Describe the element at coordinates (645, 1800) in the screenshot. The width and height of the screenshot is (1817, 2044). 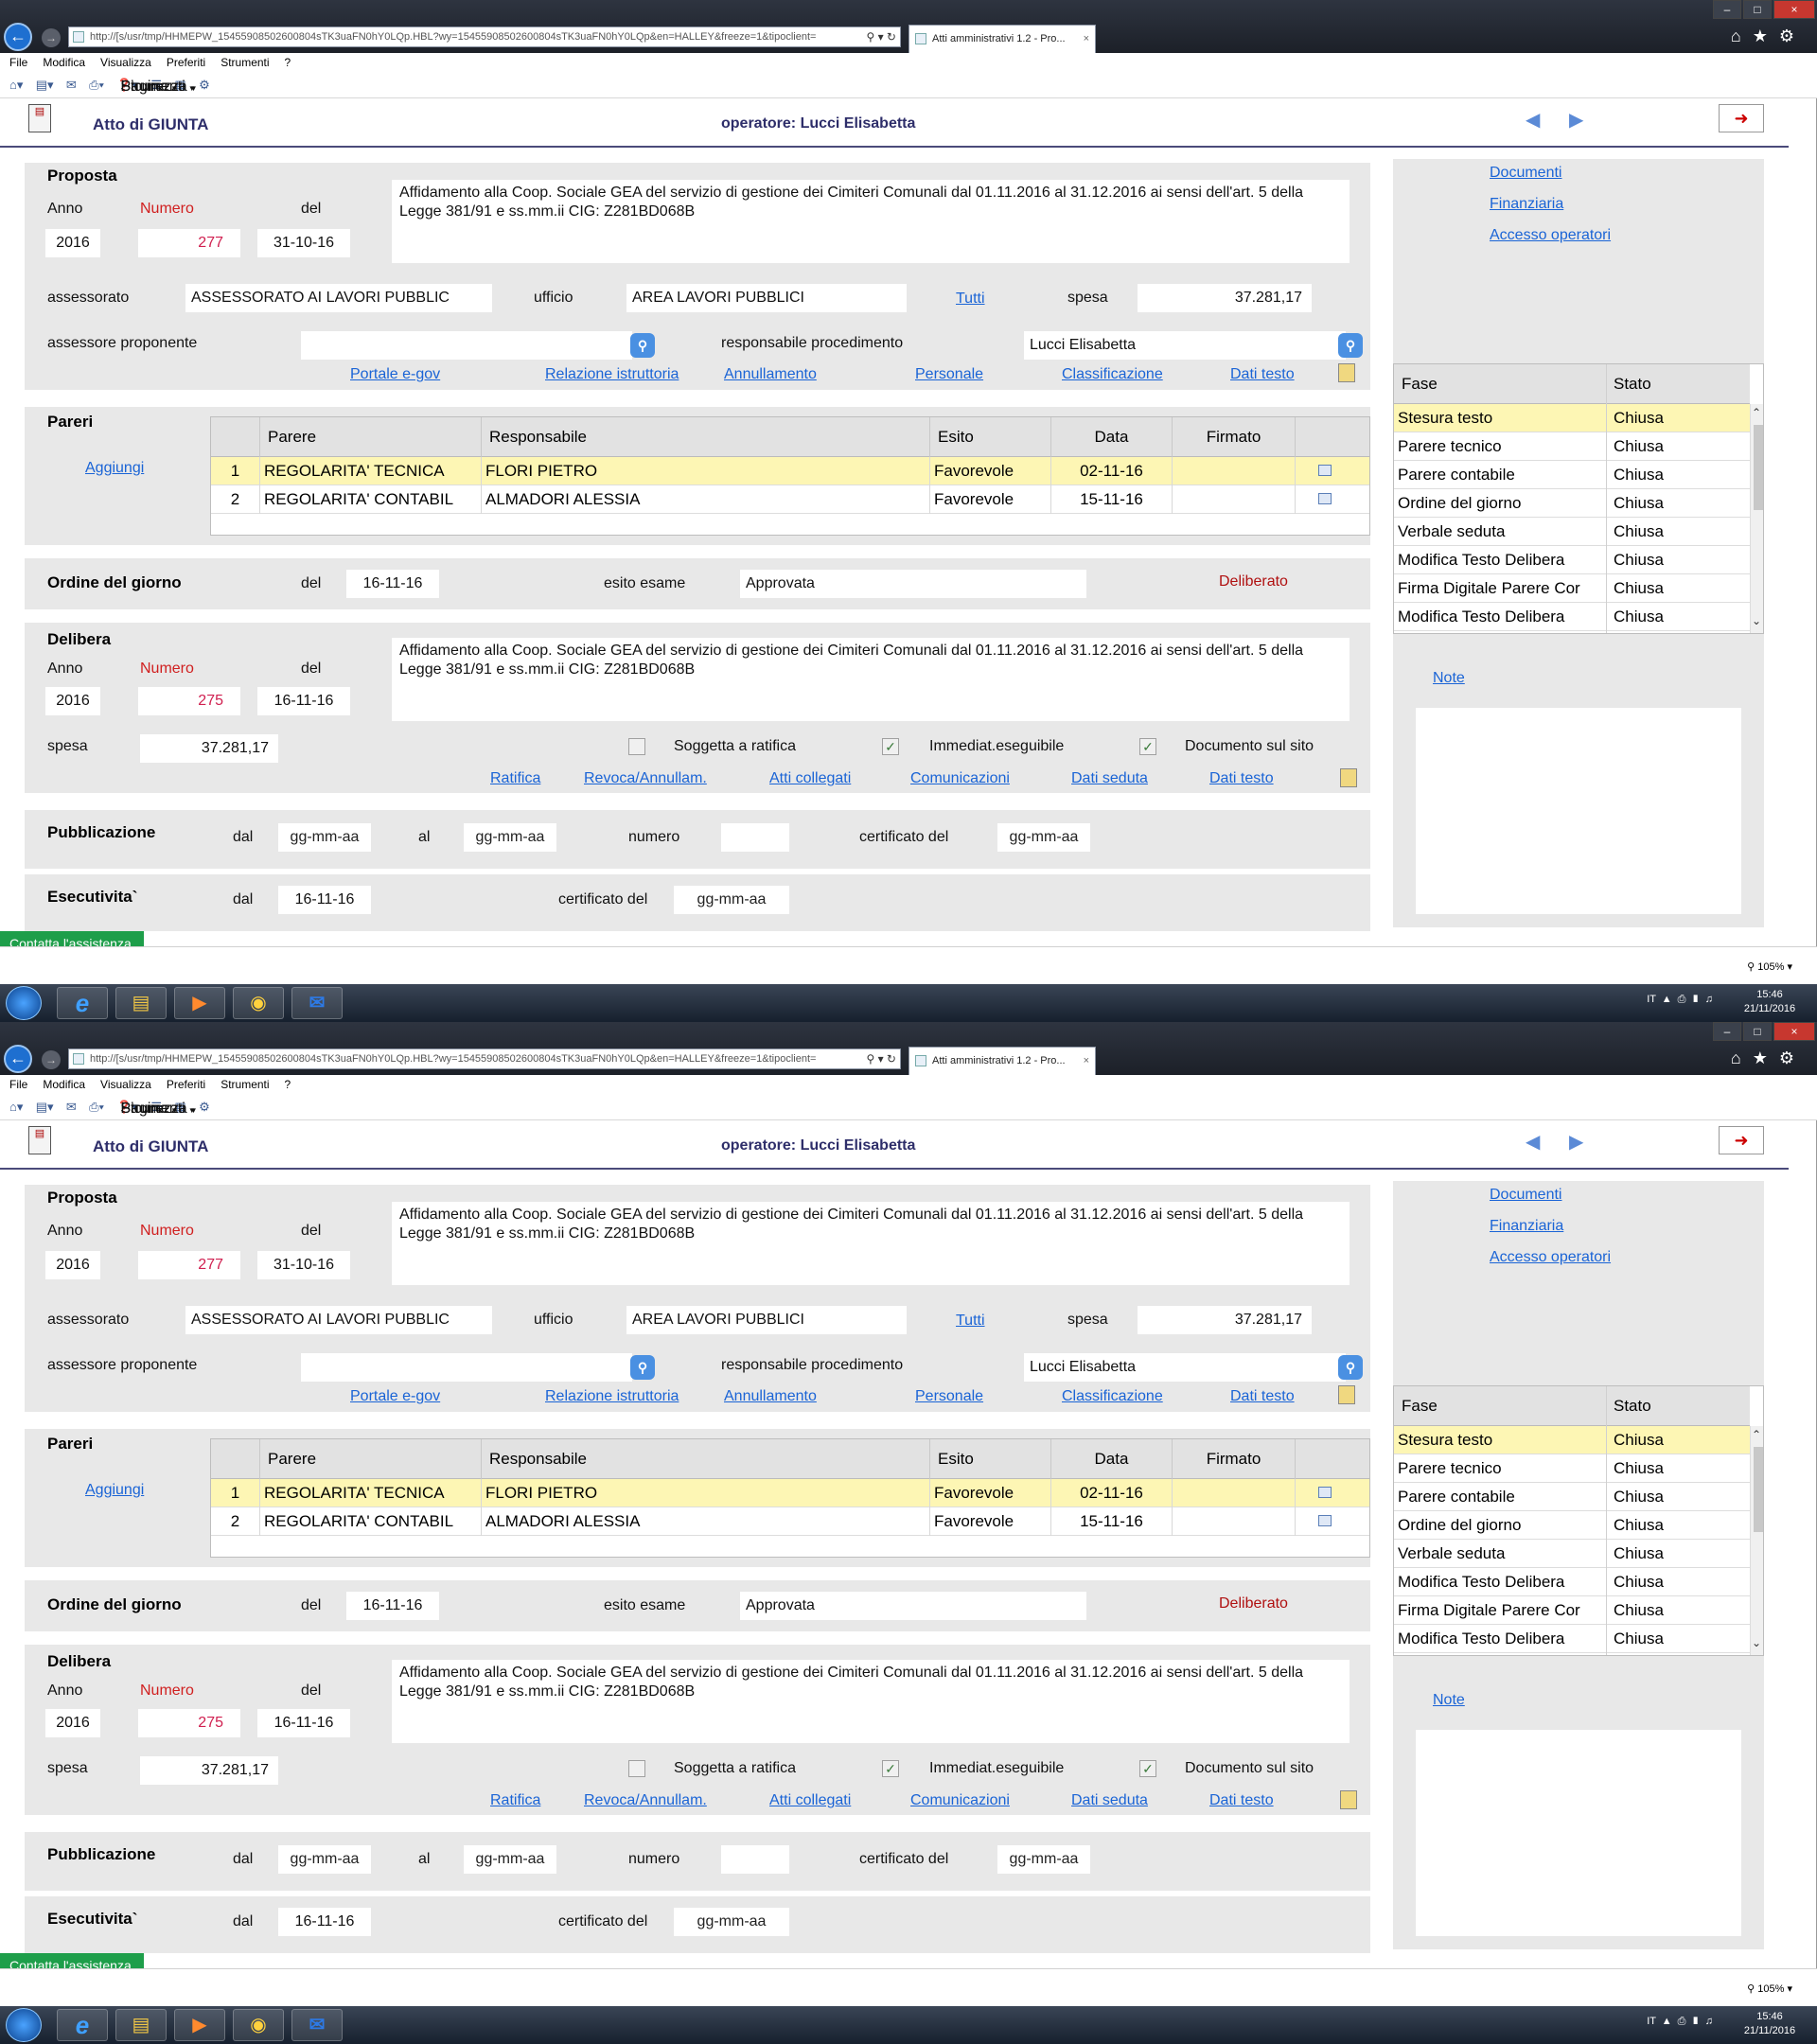
I see `revoca-annullam-link: Revoca/Annullam.` at that location.